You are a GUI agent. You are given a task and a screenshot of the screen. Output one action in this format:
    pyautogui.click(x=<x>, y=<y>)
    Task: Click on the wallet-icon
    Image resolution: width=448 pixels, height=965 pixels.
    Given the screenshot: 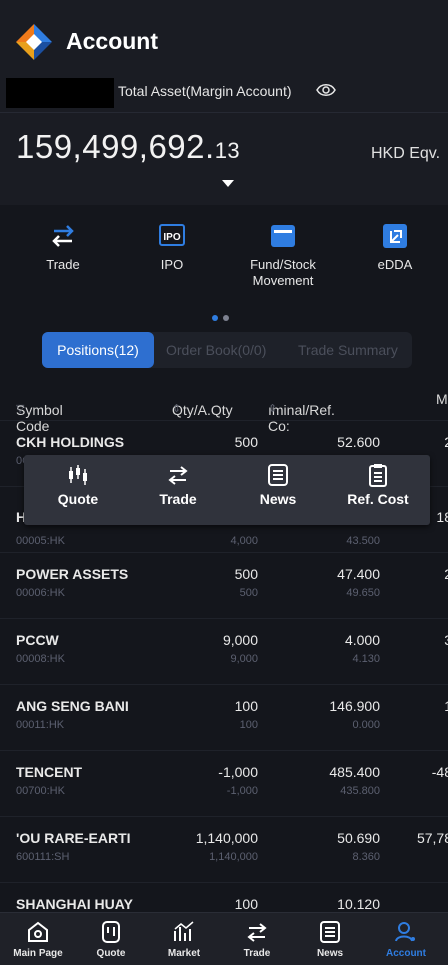 What is the action you would take?
    pyautogui.click(x=283, y=236)
    